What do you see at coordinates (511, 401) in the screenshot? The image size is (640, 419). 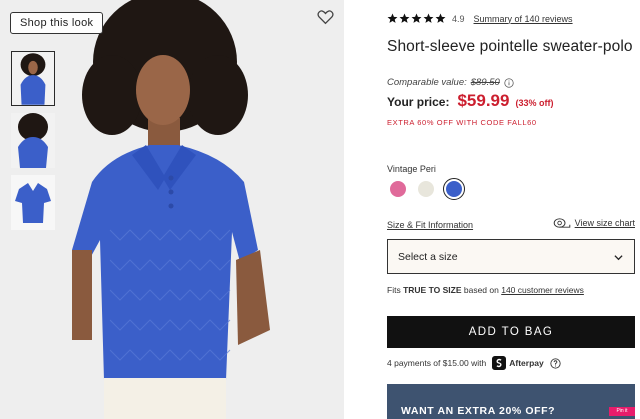 I see `promo-banner: WANT AN EXTRA 20% OFF? Pin it` at bounding box center [511, 401].